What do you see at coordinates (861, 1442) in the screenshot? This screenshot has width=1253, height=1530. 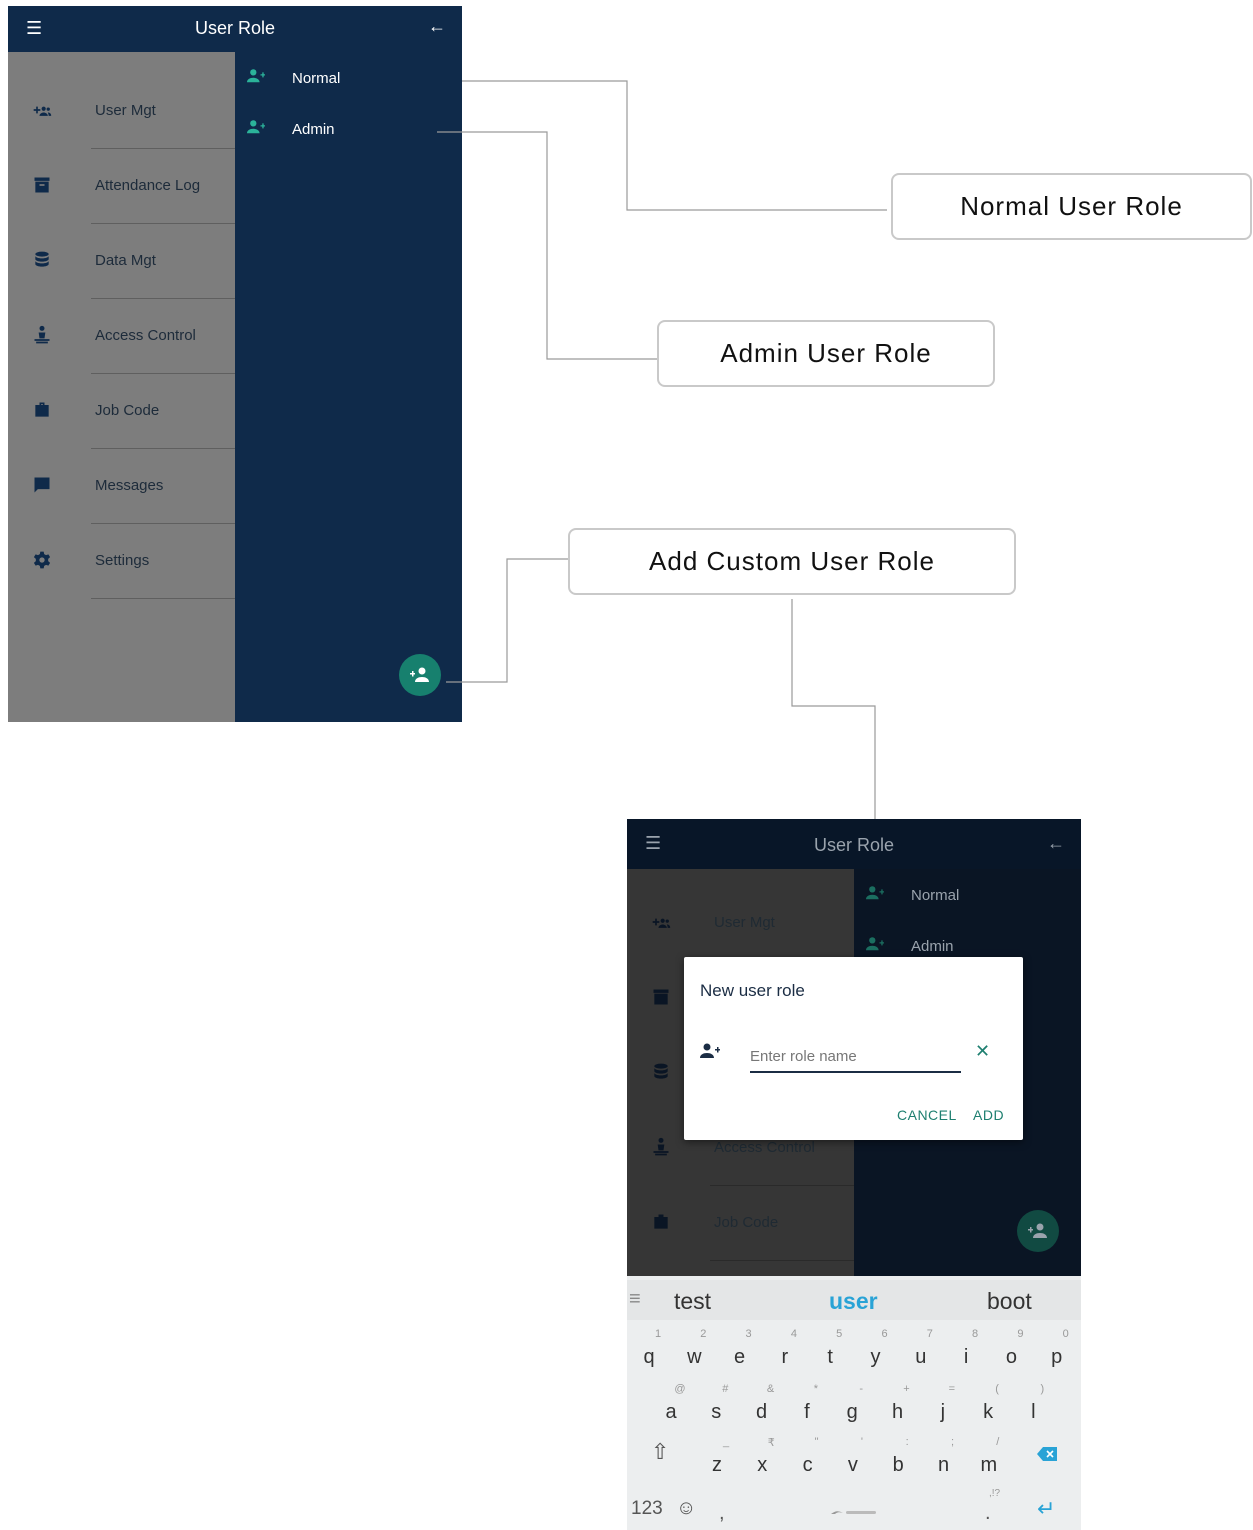 I see `key-sub-label: '` at bounding box center [861, 1442].